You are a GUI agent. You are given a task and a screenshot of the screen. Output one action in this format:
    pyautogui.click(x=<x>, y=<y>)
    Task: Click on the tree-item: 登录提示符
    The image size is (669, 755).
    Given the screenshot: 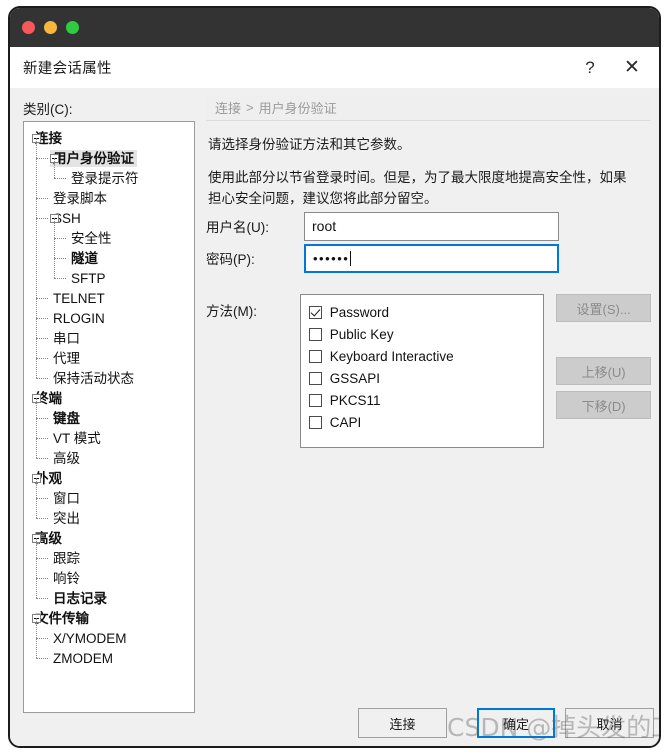 What is the action you would take?
    pyautogui.click(x=109, y=178)
    